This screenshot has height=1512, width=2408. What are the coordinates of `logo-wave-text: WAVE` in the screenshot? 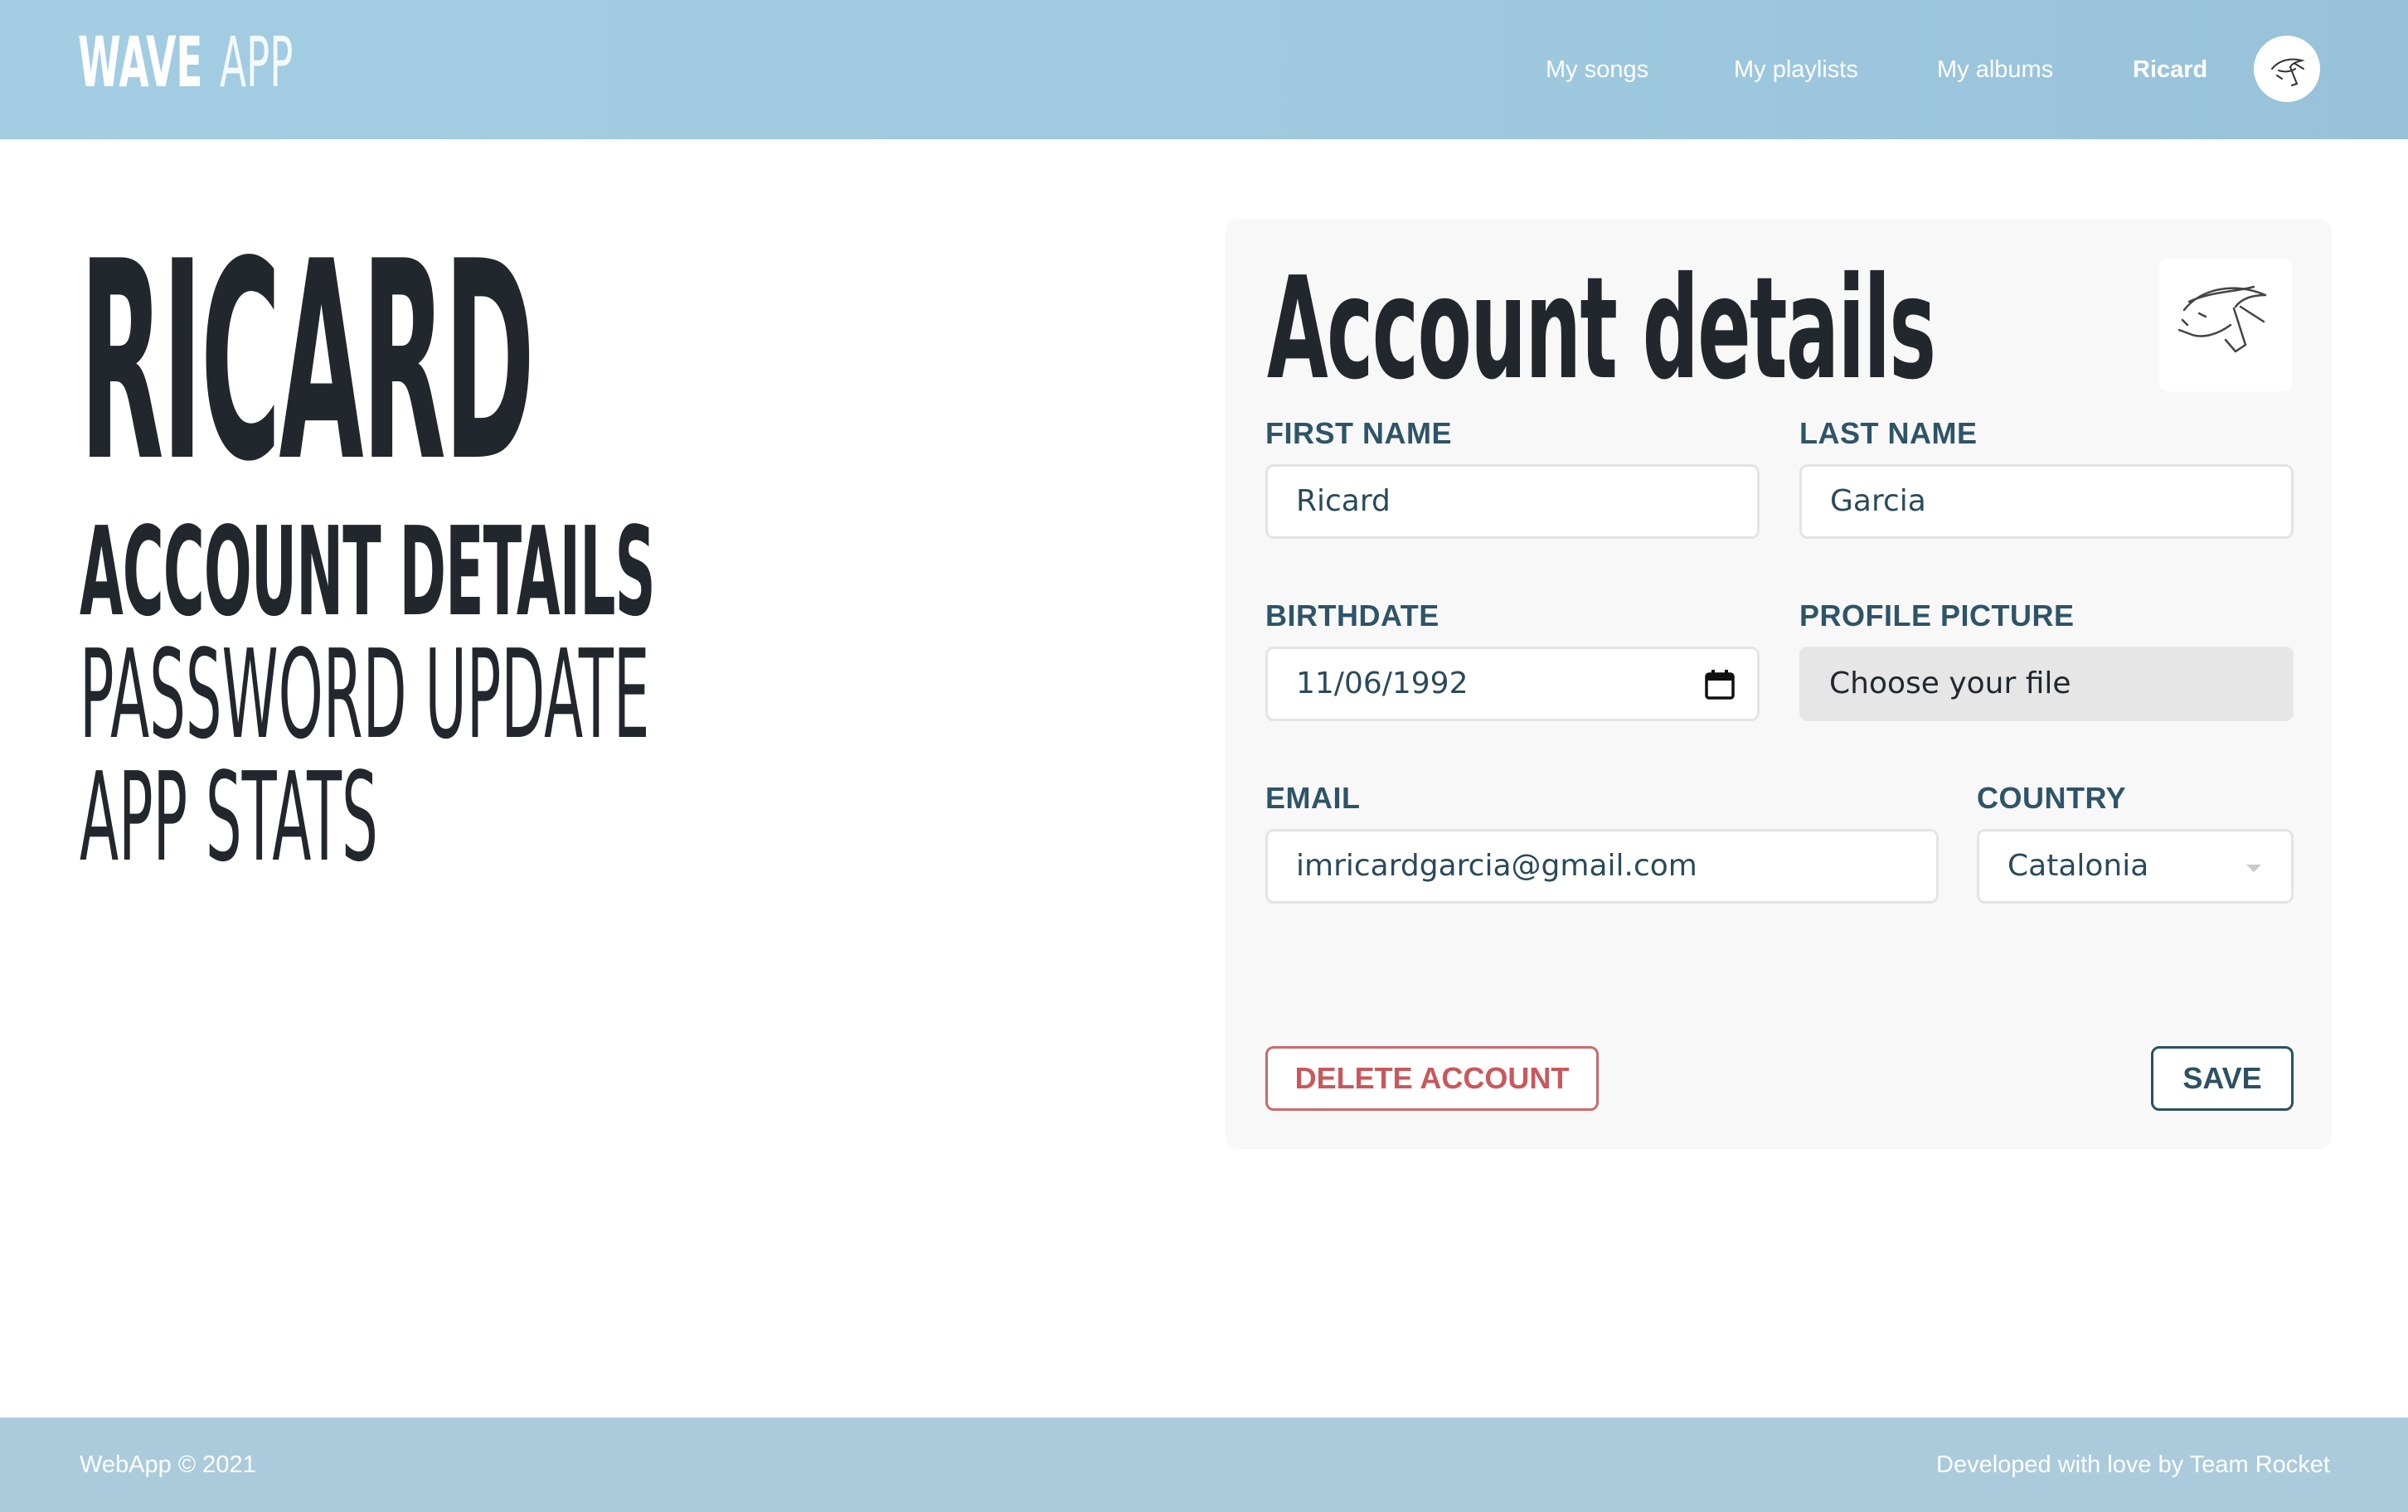 It's located at (141, 62).